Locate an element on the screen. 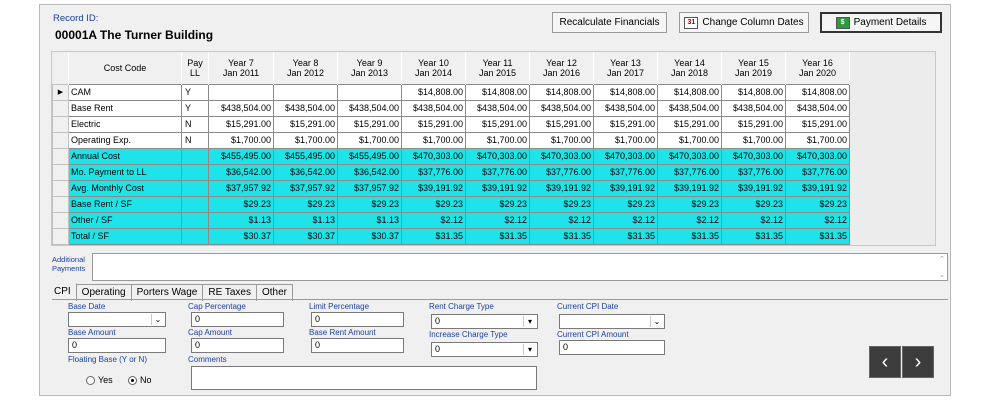 This screenshot has width=1000, height=400. base-amount-field: 0 is located at coordinates (117, 345).